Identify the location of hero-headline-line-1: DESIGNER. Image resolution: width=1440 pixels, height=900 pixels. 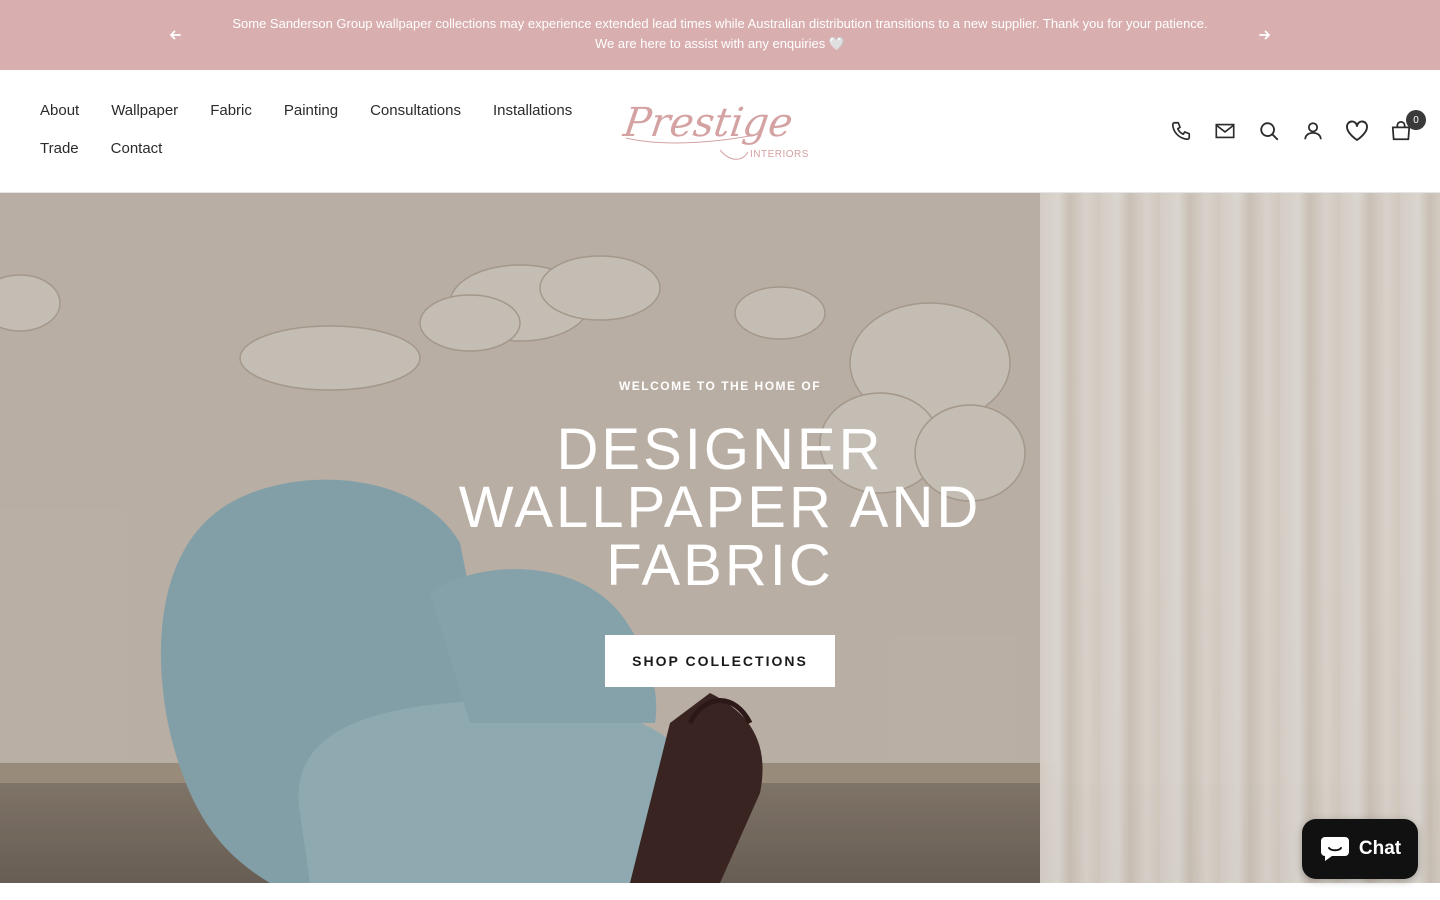
(720, 449).